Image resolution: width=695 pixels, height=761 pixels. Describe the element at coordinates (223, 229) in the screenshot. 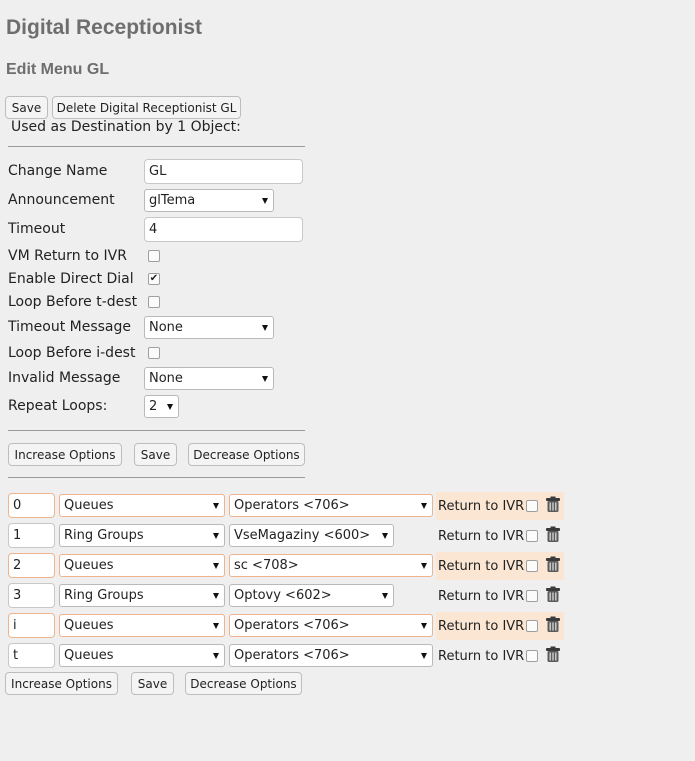

I see `timeout-input: 4` at that location.